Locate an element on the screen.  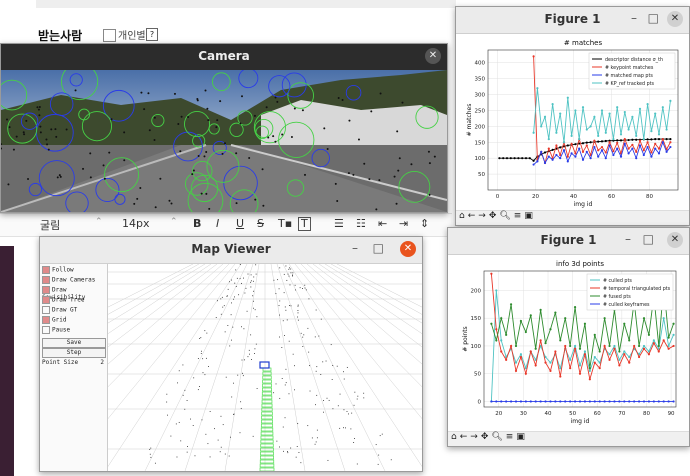
map-control-draw-tree: Draw Tree is located at coordinates (63, 300).